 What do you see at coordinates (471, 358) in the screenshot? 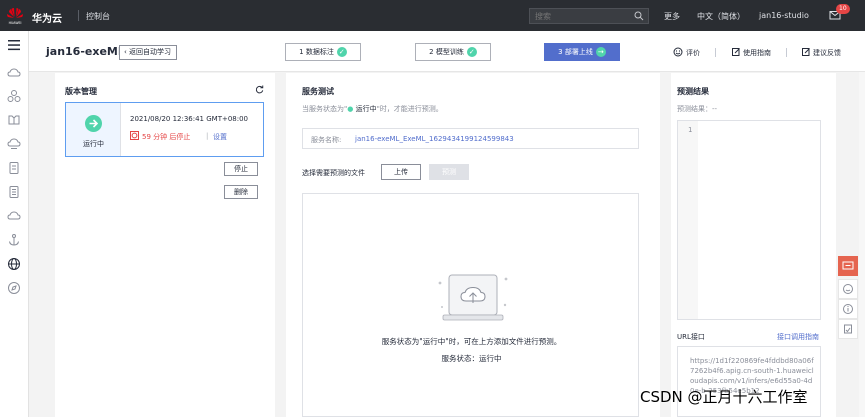
I see `drop-status: 服务状态：运行中` at bounding box center [471, 358].